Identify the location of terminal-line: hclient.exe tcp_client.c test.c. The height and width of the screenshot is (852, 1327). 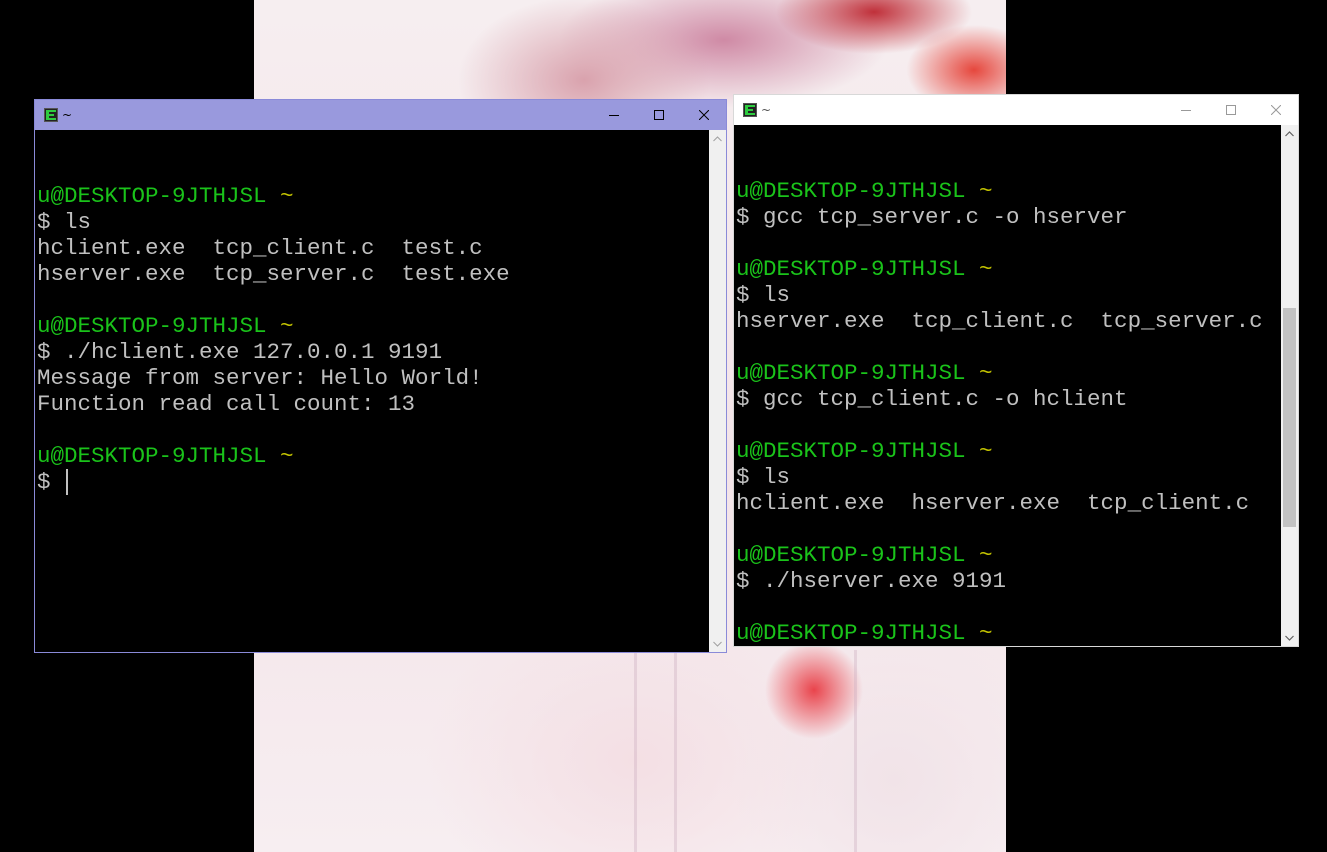
(273, 248).